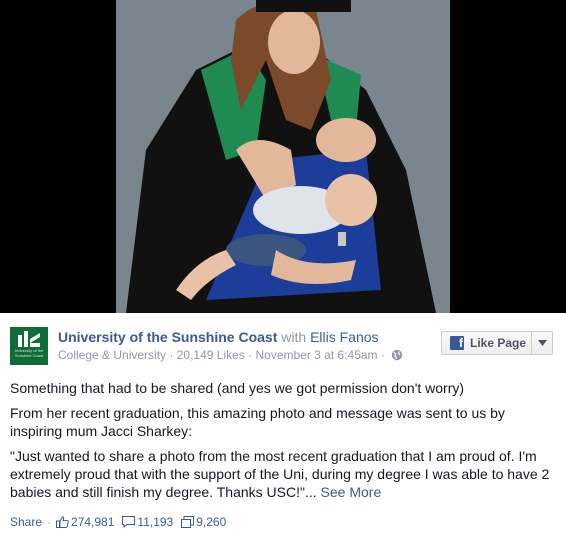  Describe the element at coordinates (62, 522) in the screenshot. I see `thumbs-up-icon` at that location.